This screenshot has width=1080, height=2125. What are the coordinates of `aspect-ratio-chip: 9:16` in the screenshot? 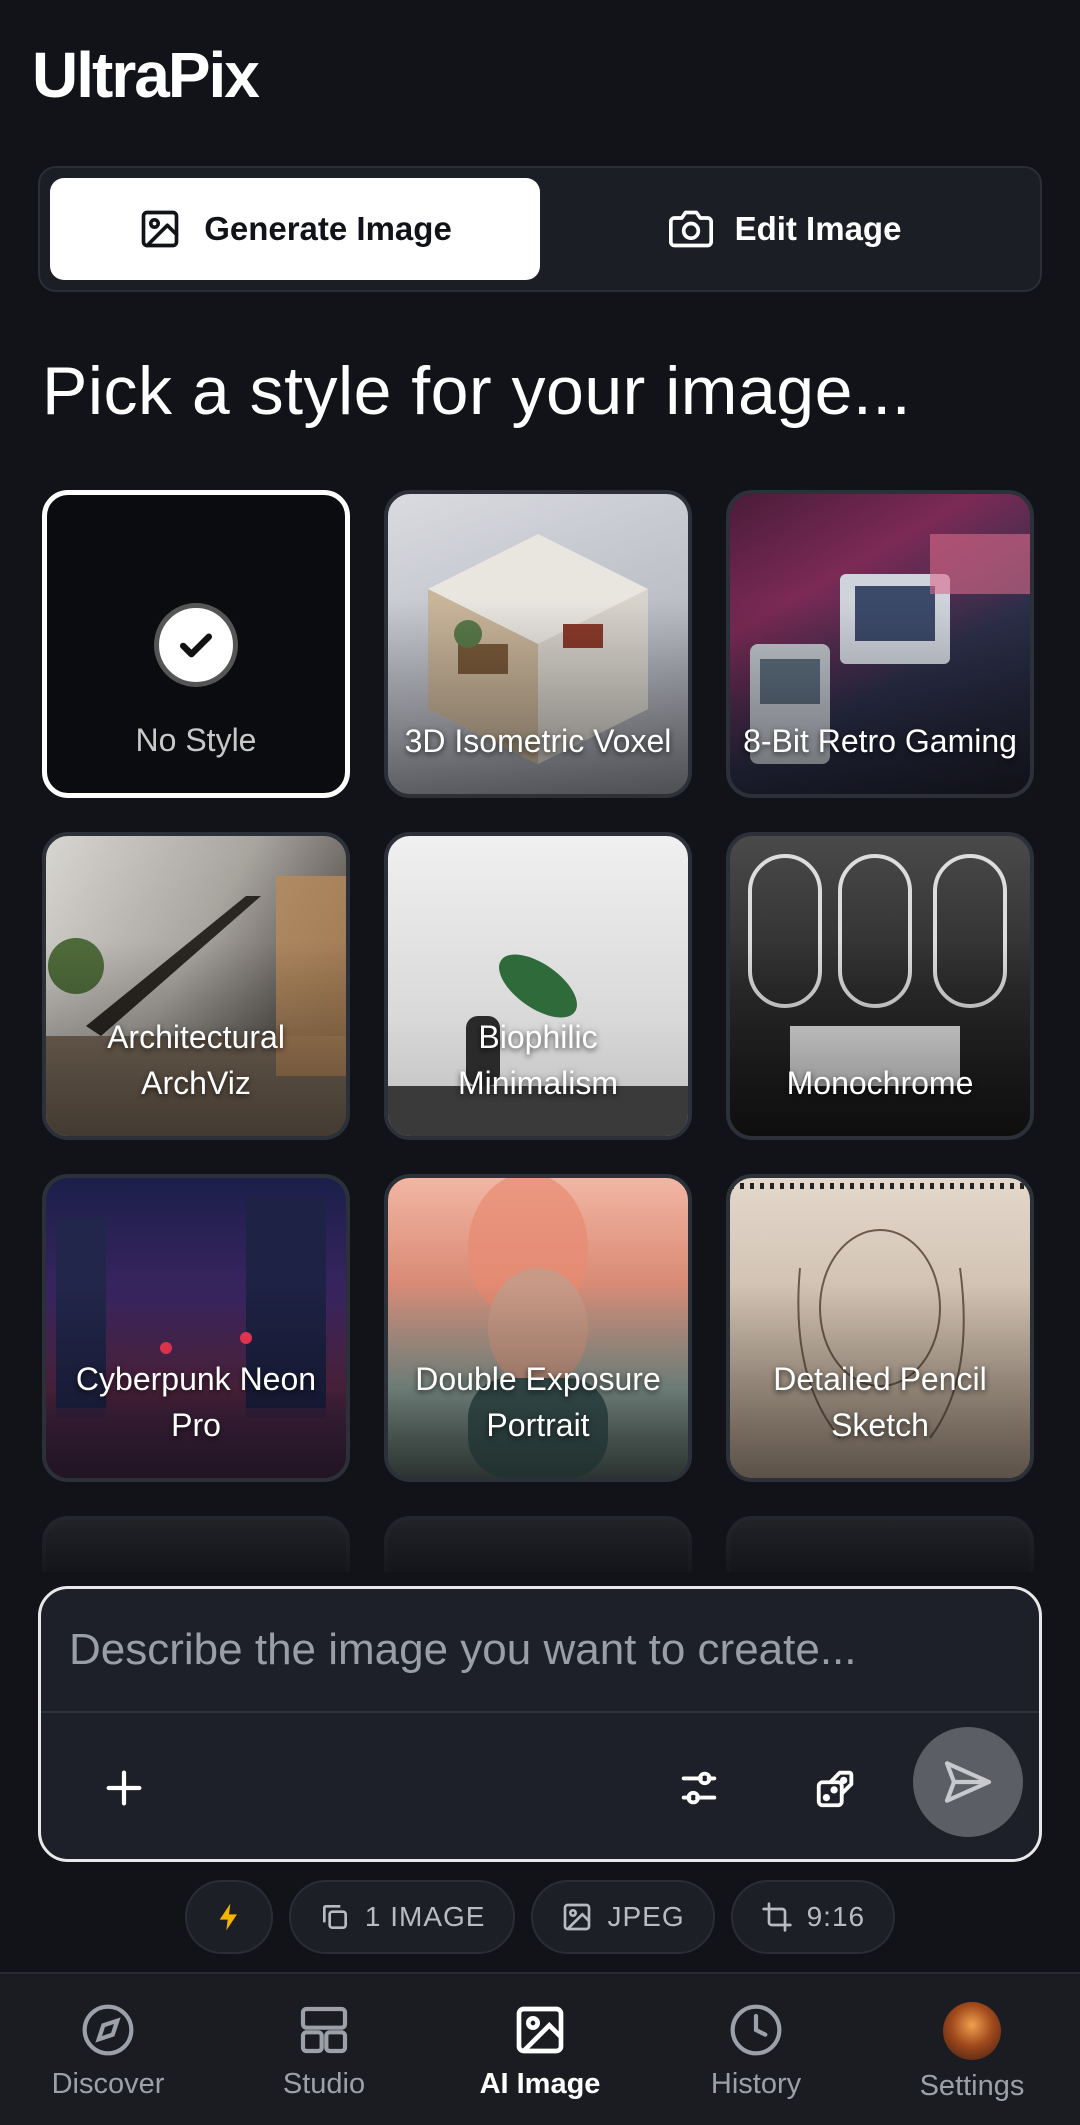 It's located at (813, 1917).